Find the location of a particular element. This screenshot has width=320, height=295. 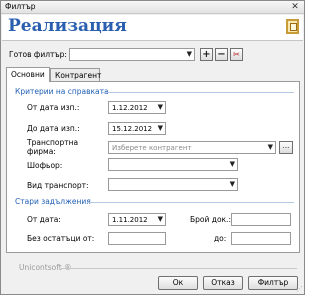

driver-label: Шофьор: is located at coordinates (45, 165).